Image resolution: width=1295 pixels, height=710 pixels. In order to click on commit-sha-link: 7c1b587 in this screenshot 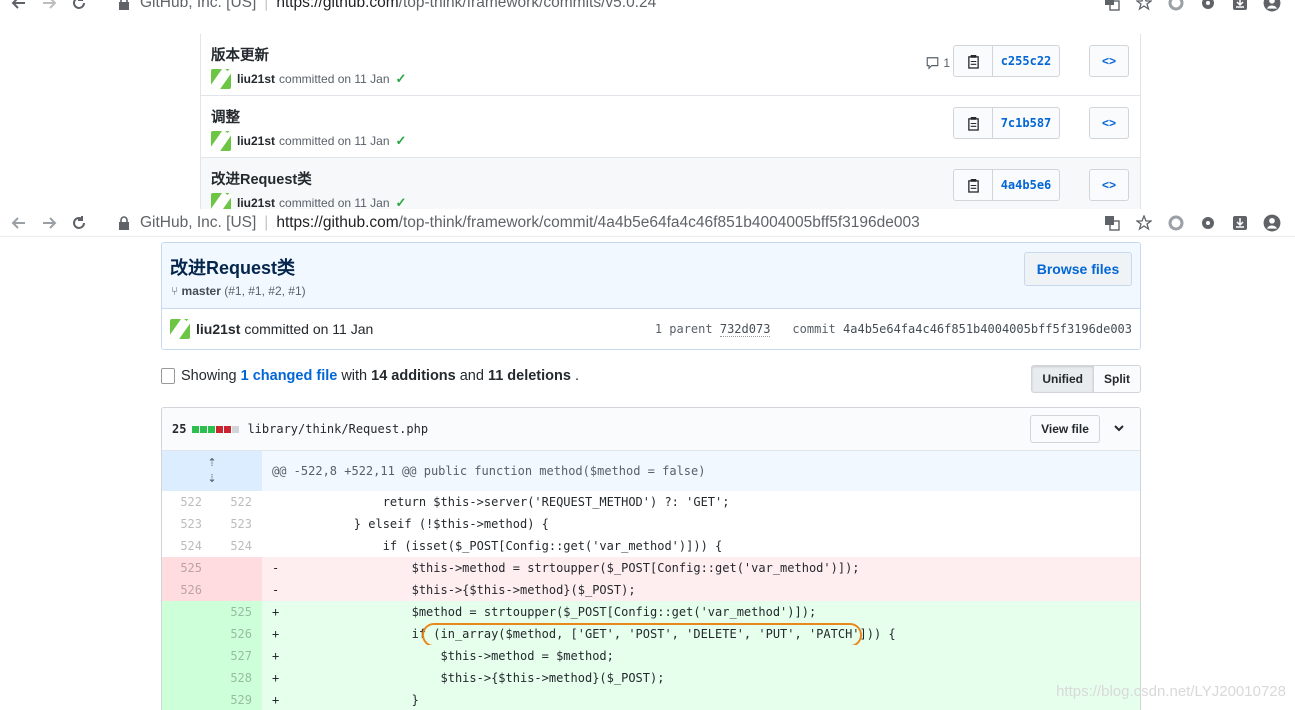, I will do `click(1026, 123)`.